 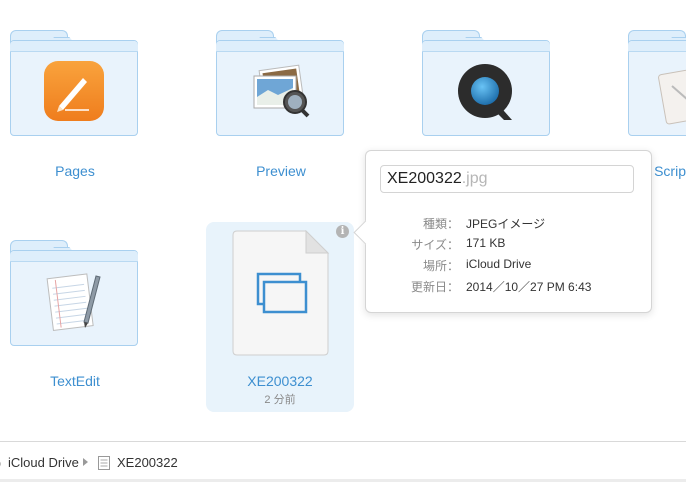 What do you see at coordinates (280, 400) in the screenshot?
I see `item-modified-time: 2 分前` at bounding box center [280, 400].